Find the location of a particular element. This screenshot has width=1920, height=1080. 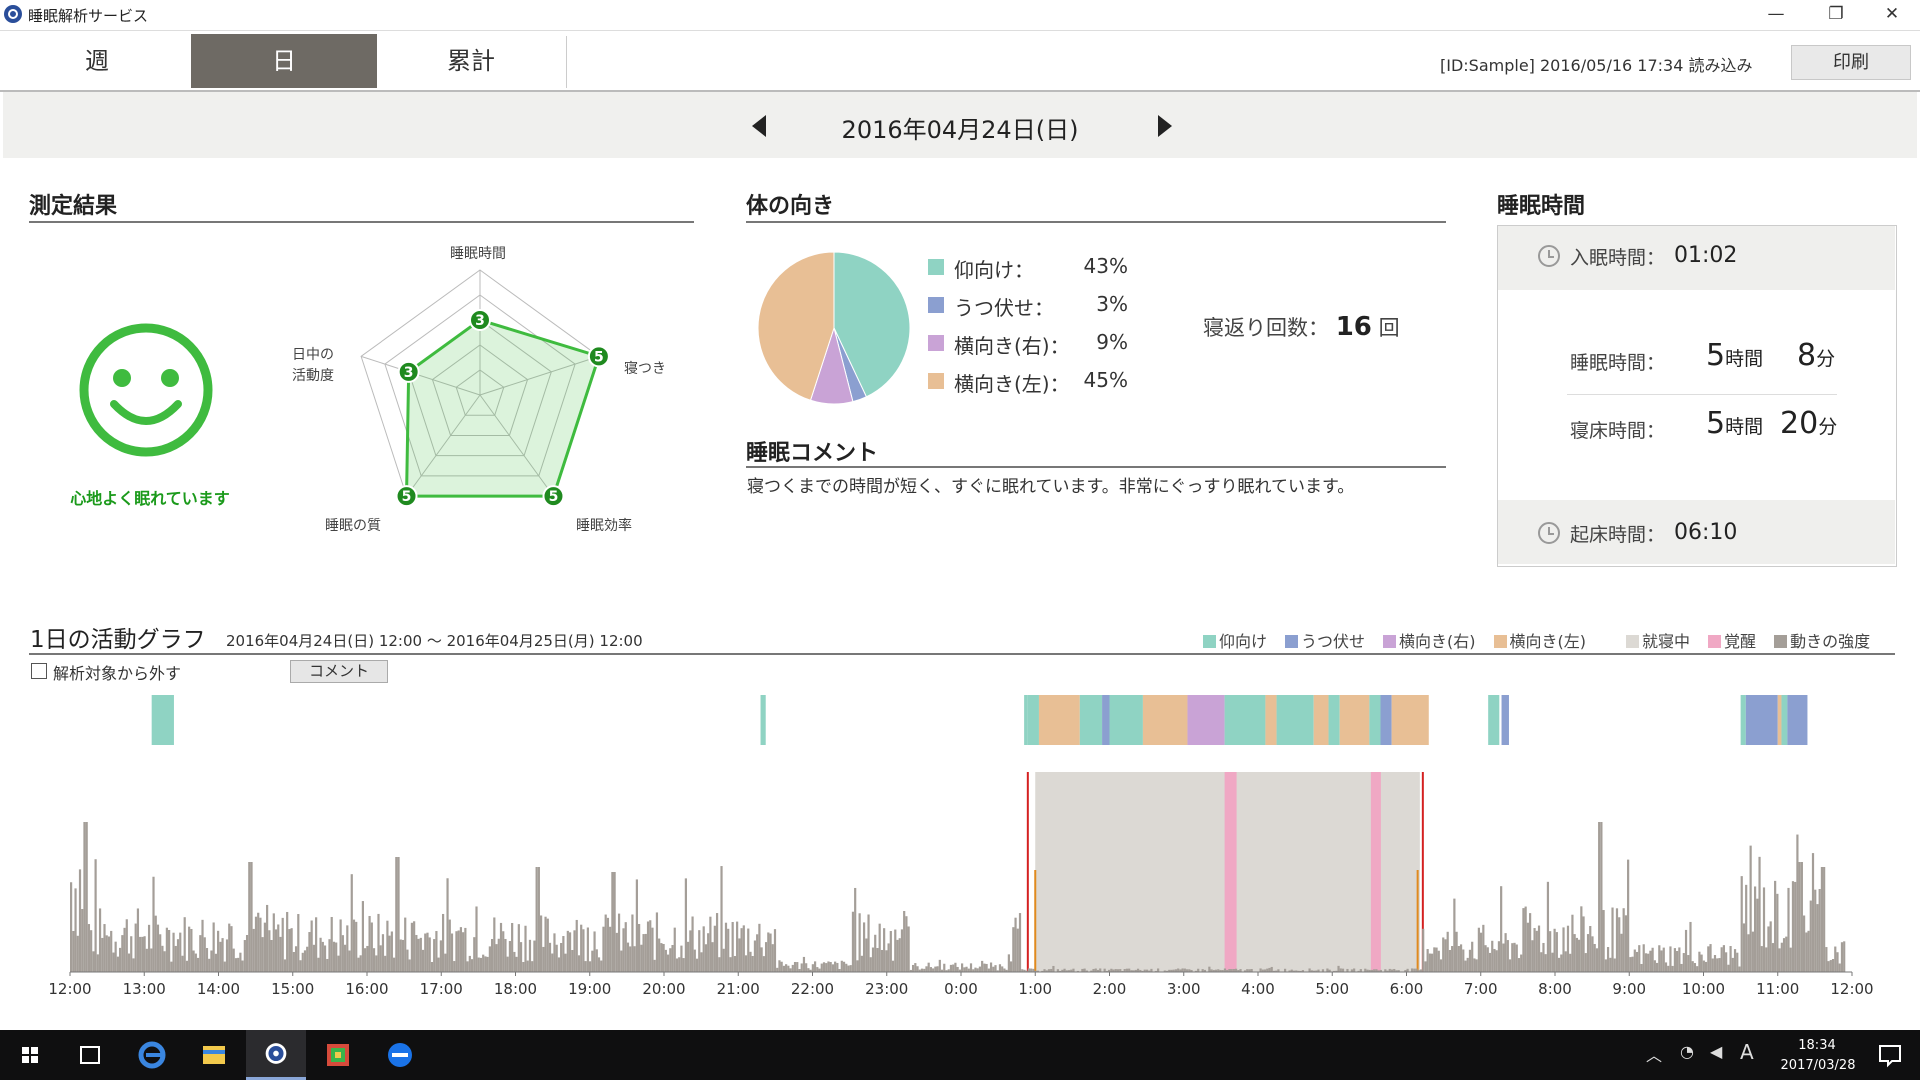

clock-date: 2017/03/28 is located at coordinates (1818, 1065).